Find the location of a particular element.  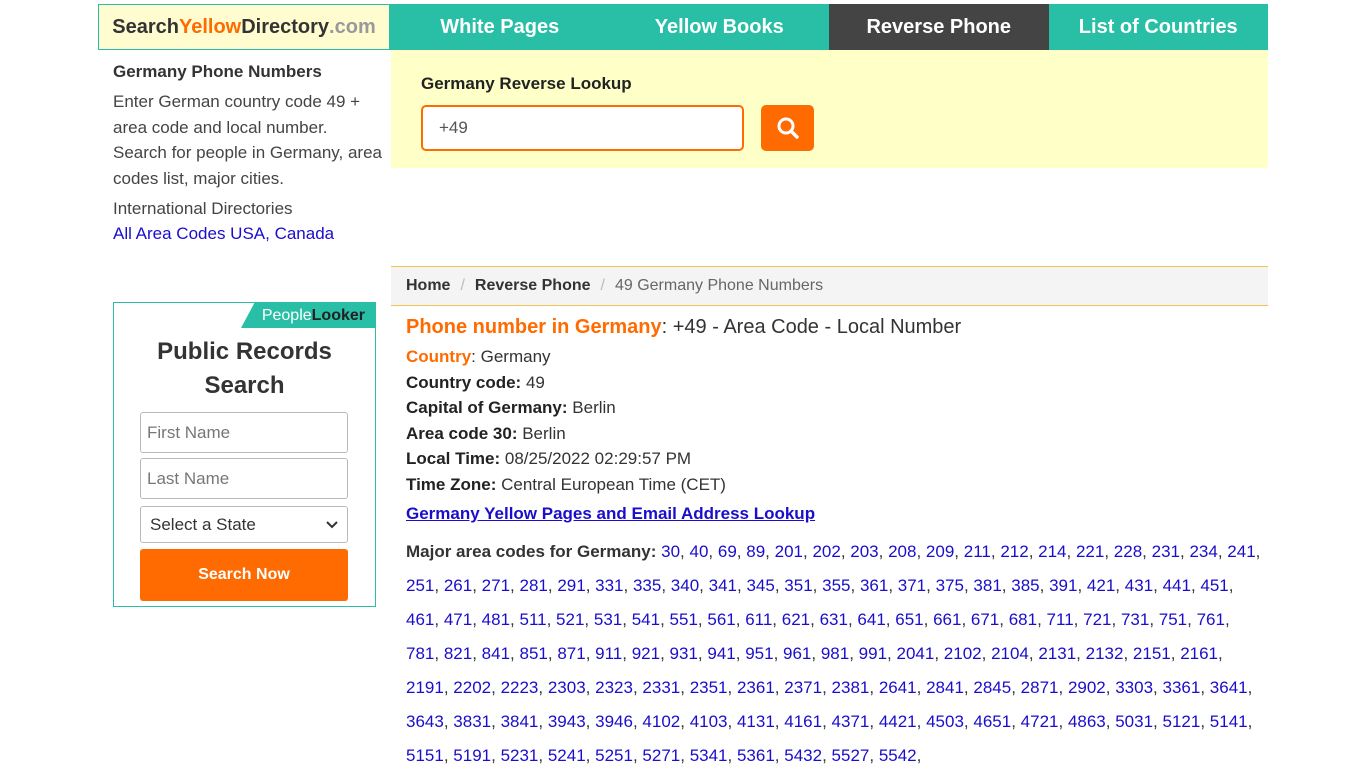

area-code-link: 3361 is located at coordinates (1182, 687).